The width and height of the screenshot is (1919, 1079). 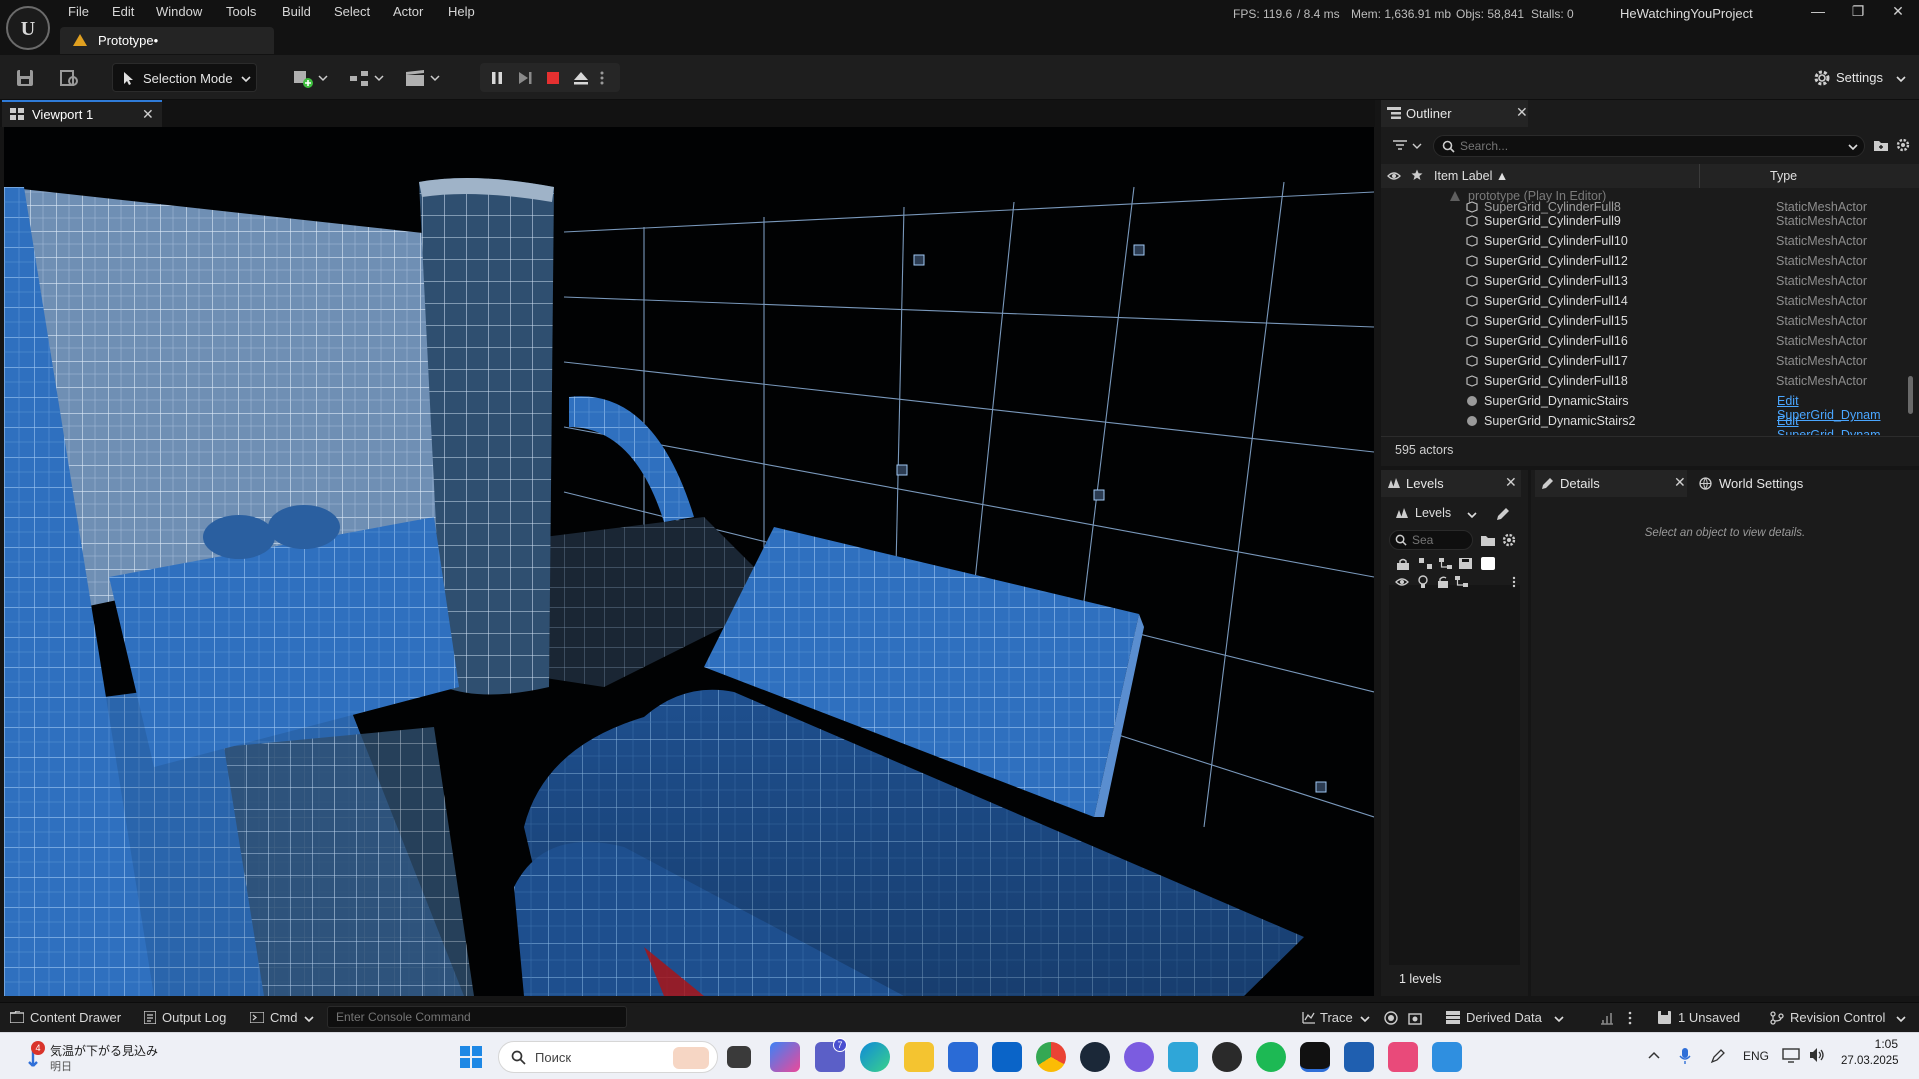 I want to click on cmd-dropdown: Cmd, so click(x=285, y=1018).